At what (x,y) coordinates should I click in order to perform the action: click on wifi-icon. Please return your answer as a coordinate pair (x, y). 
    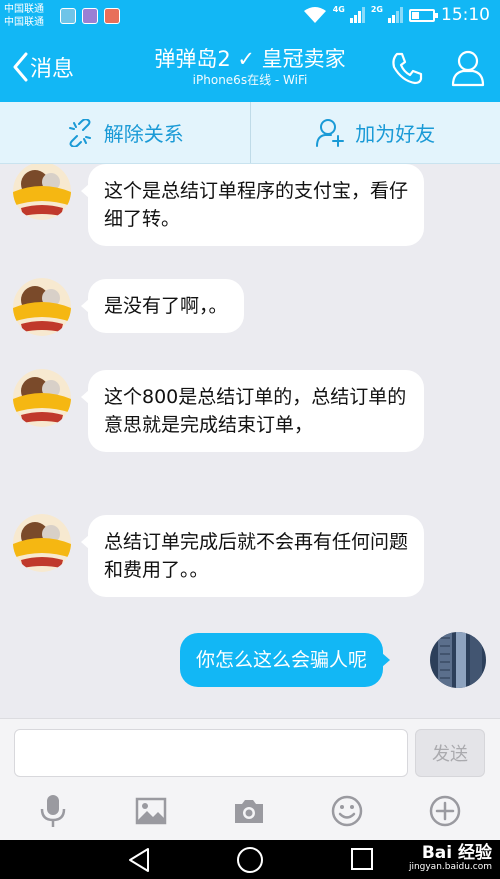
    Looking at the image, I should click on (314, 15).